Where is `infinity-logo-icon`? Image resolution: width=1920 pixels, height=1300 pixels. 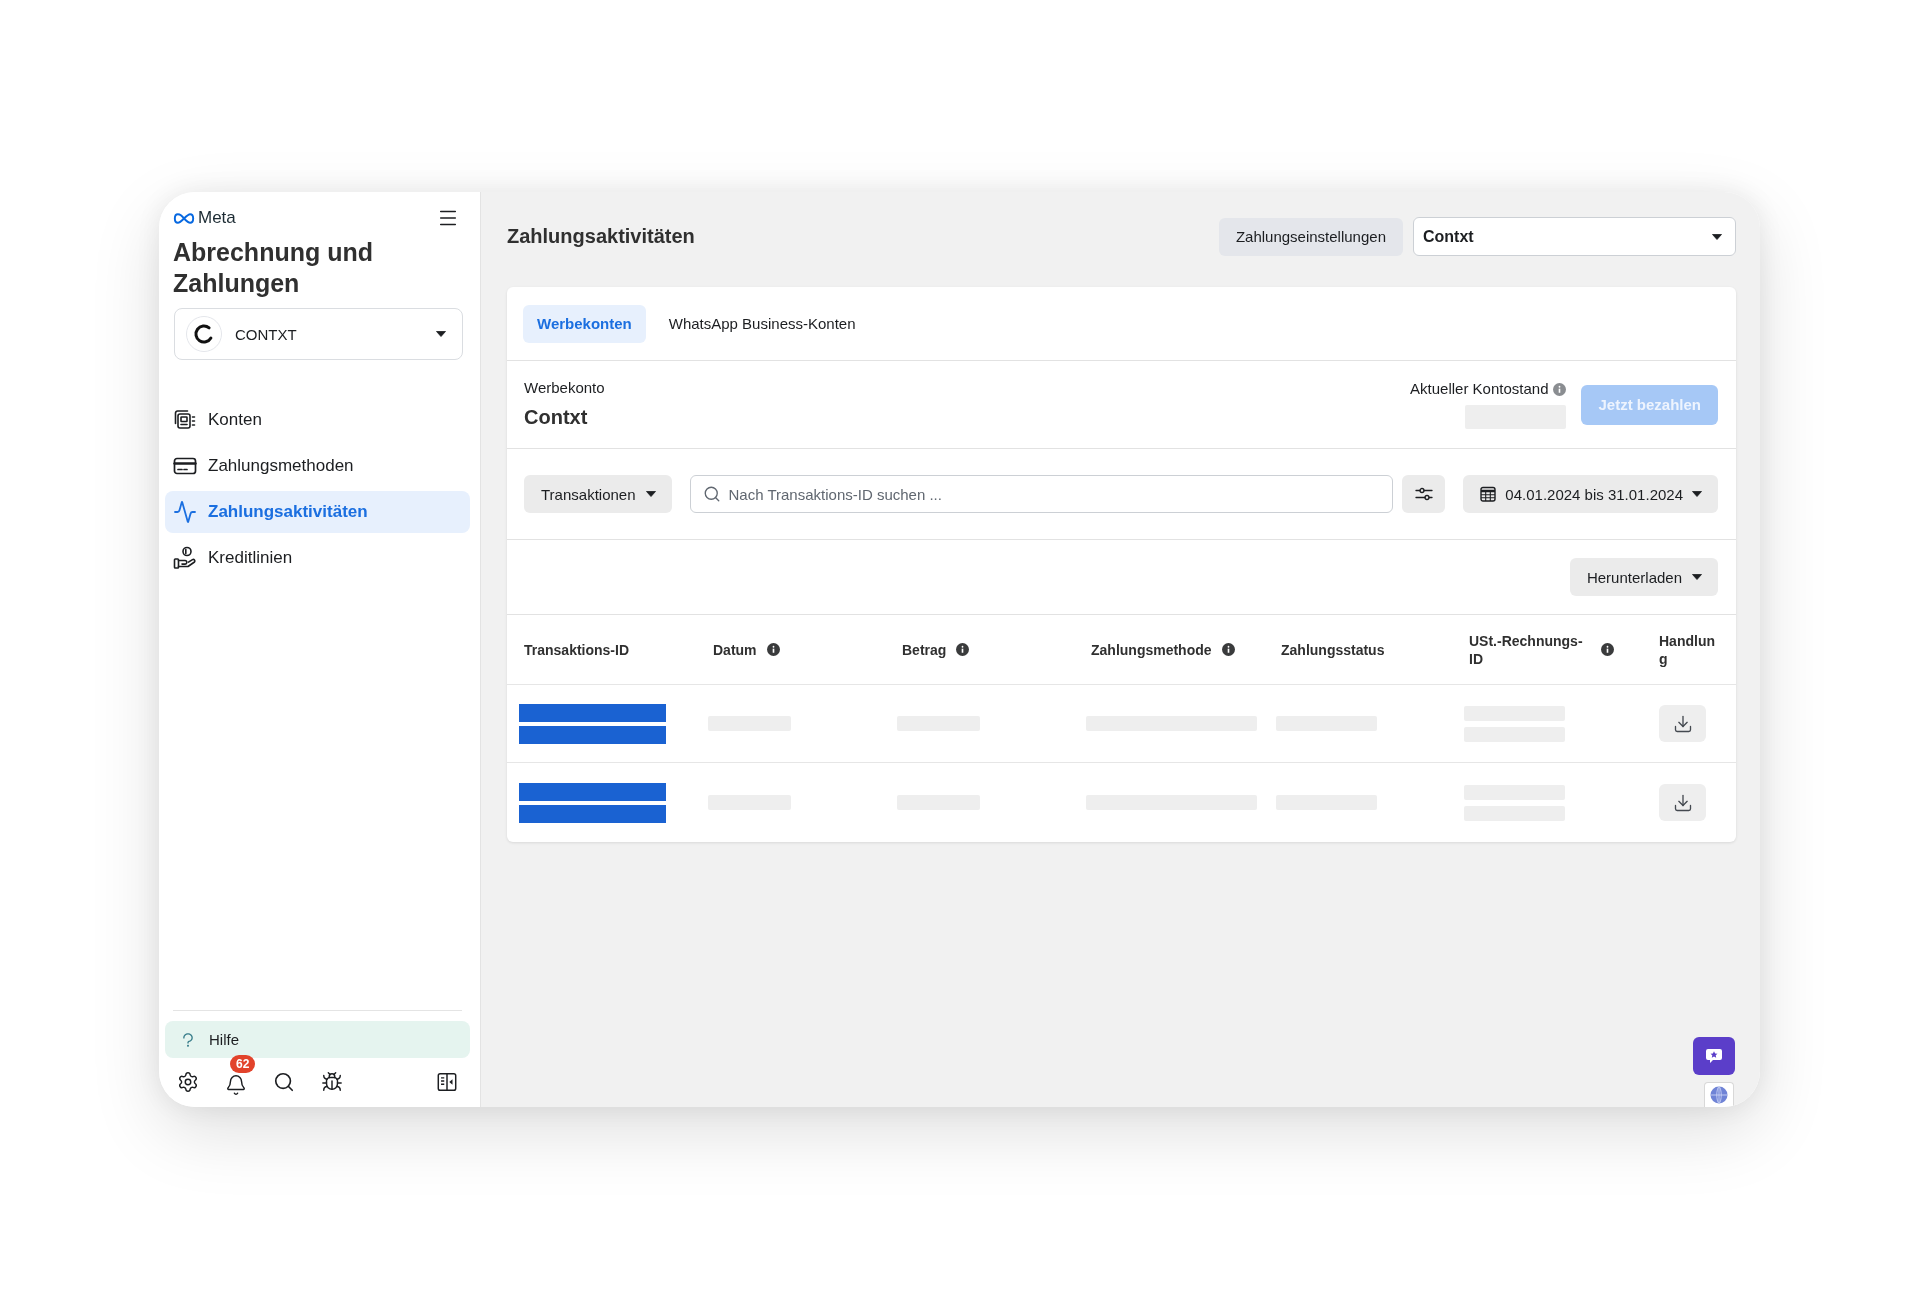 infinity-logo-icon is located at coordinates (184, 218).